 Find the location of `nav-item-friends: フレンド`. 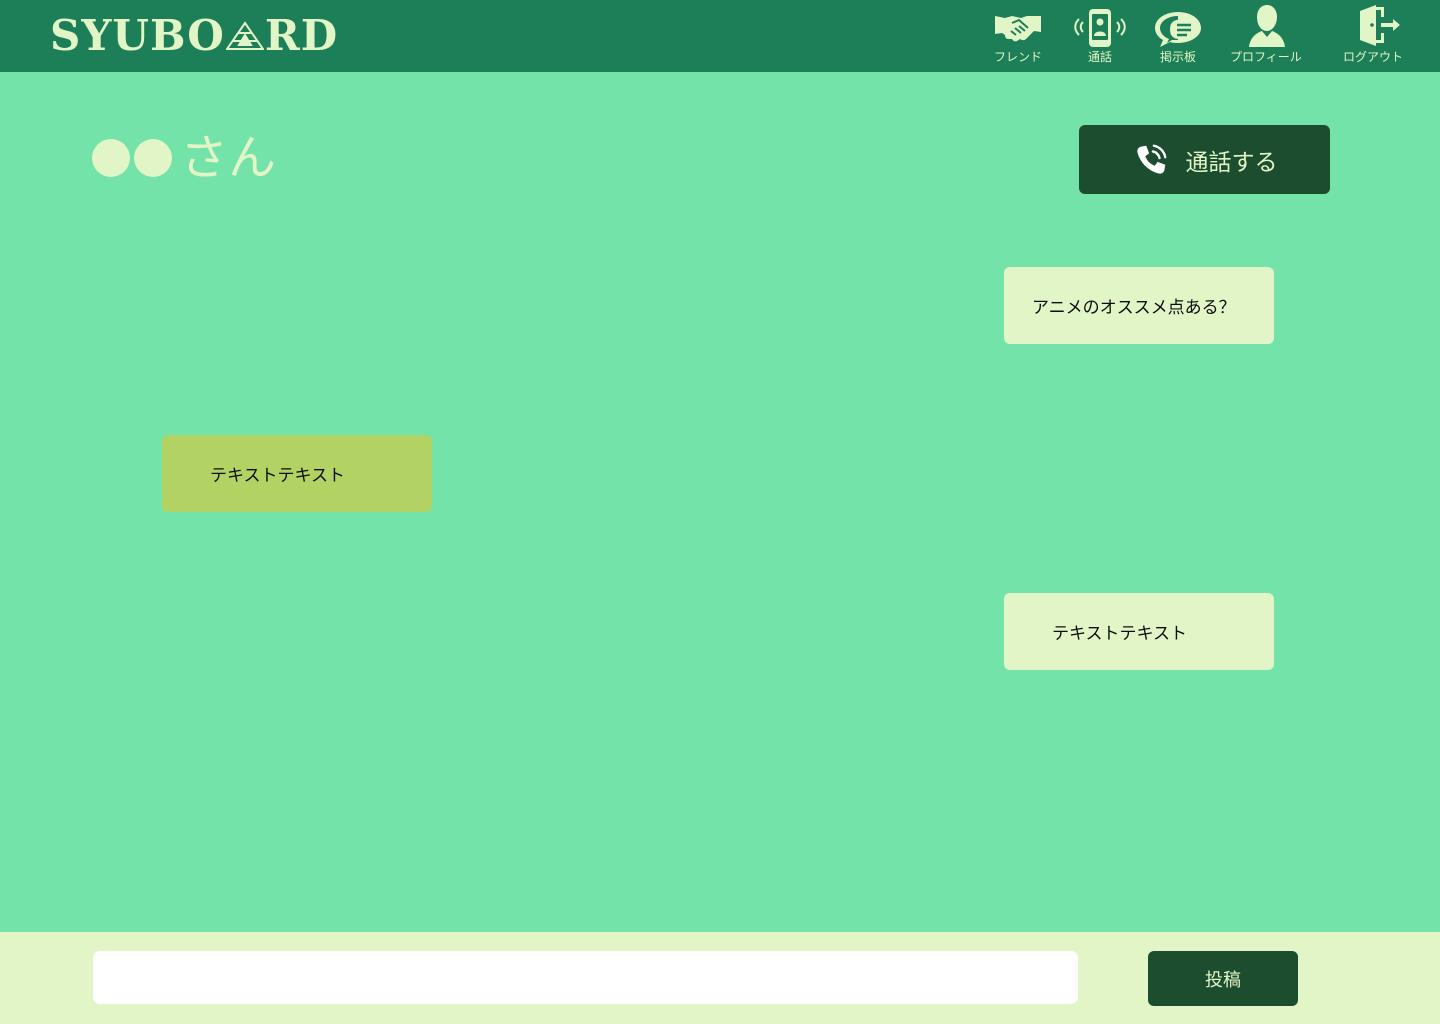

nav-item-friends: フレンド is located at coordinates (1018, 36).